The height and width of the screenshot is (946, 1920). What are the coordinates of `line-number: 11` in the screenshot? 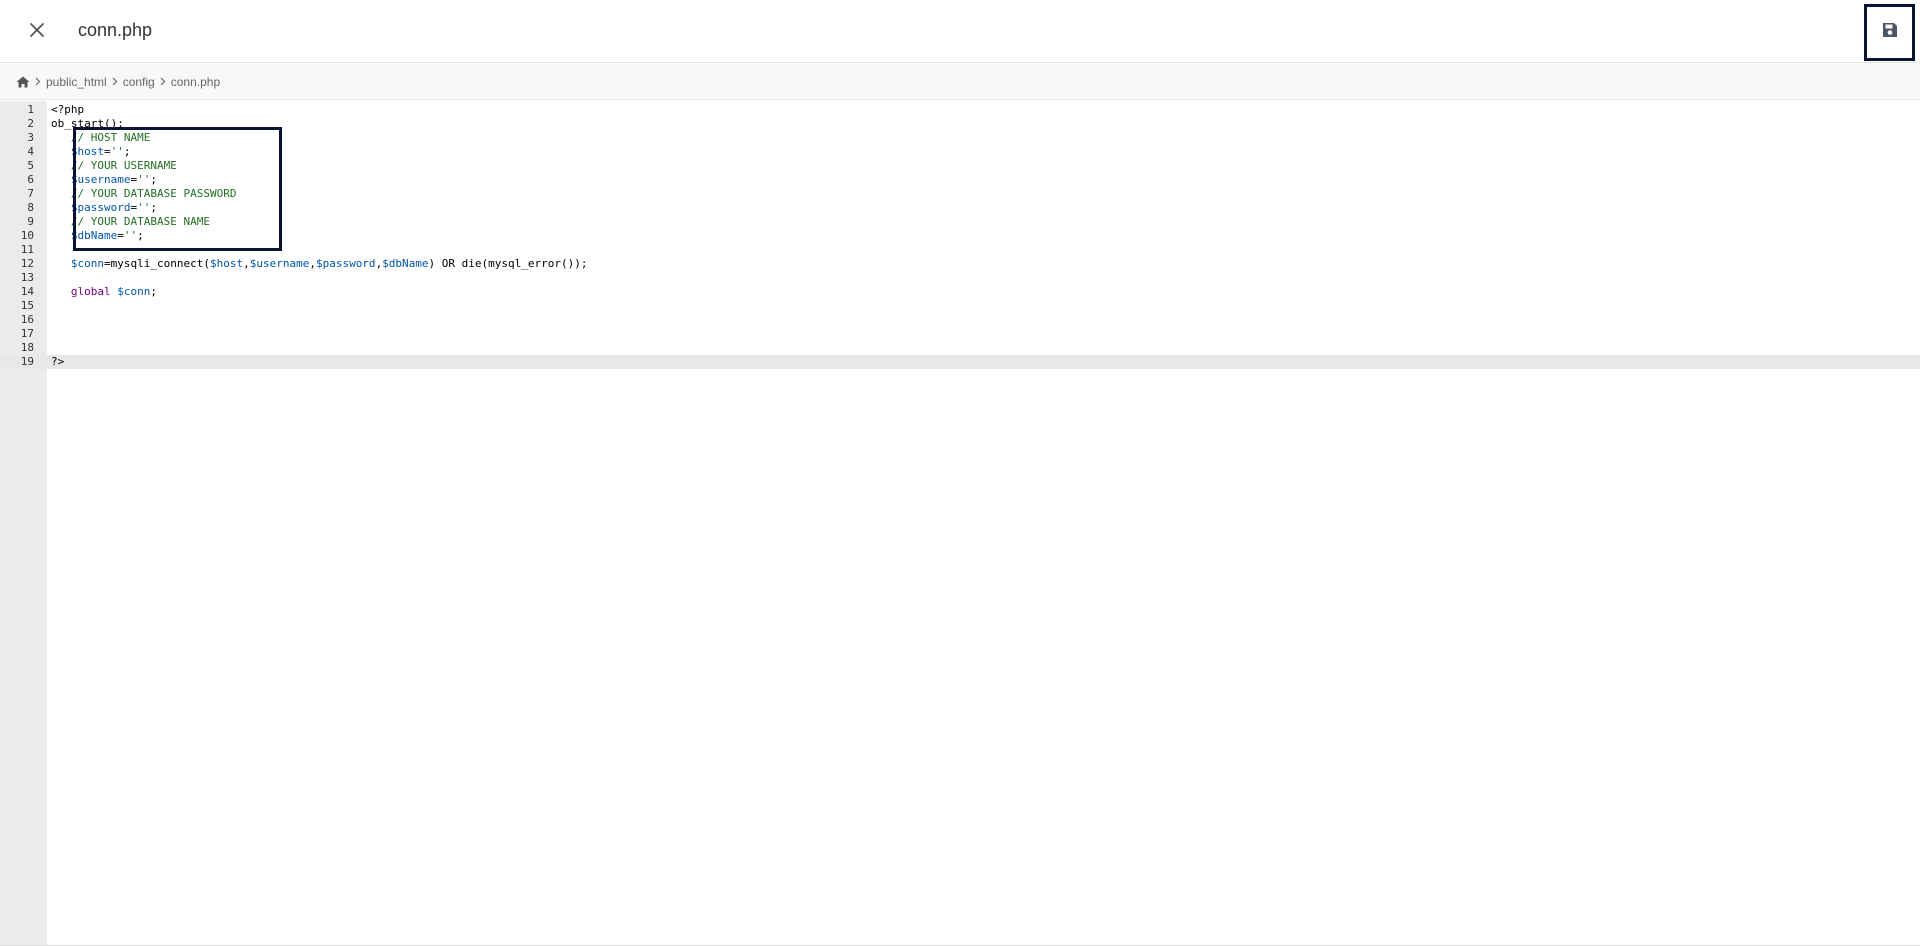 It's located at (27, 249).